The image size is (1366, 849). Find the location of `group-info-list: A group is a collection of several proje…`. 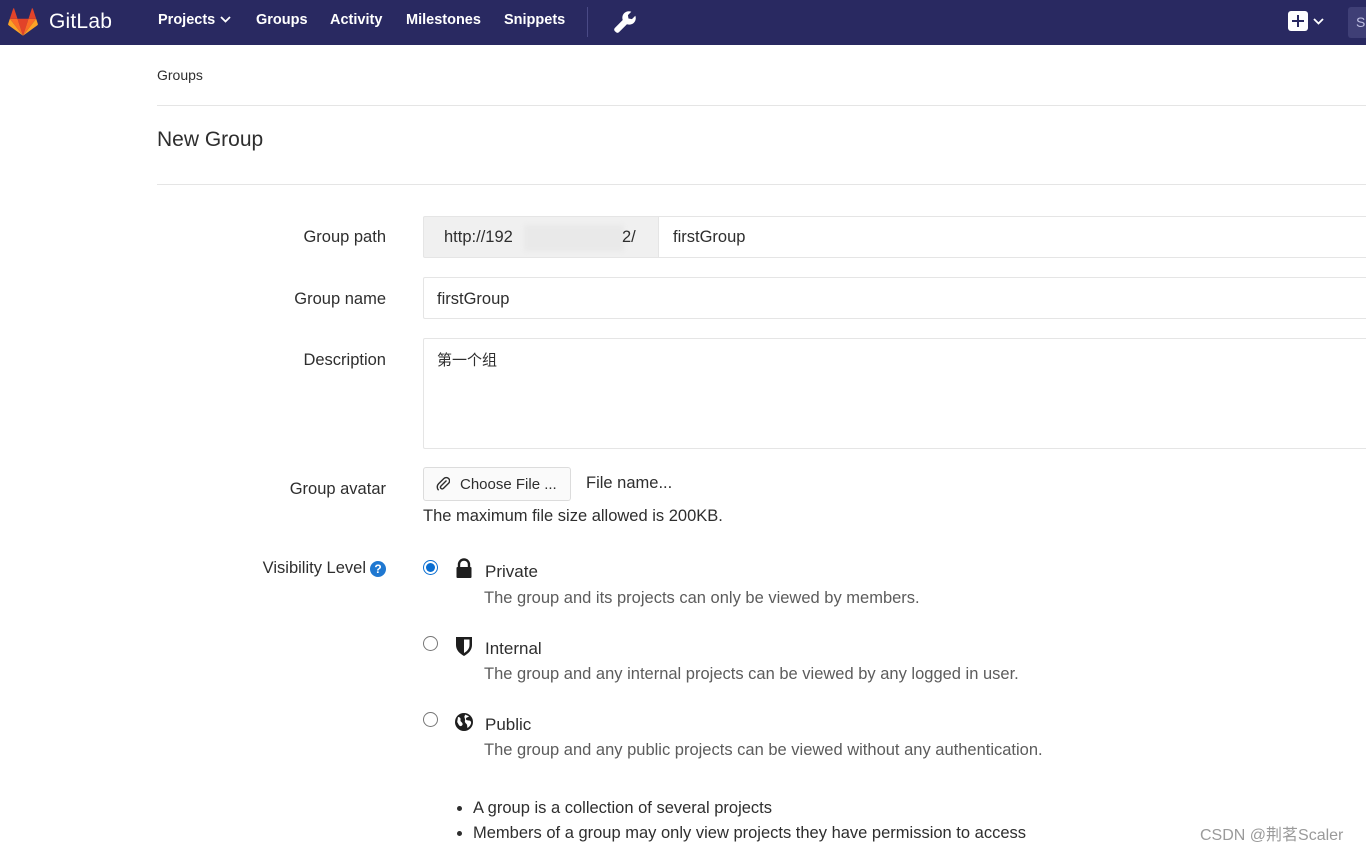

group-info-list: A group is a collection of several proje… is located at coordinates (739, 821).